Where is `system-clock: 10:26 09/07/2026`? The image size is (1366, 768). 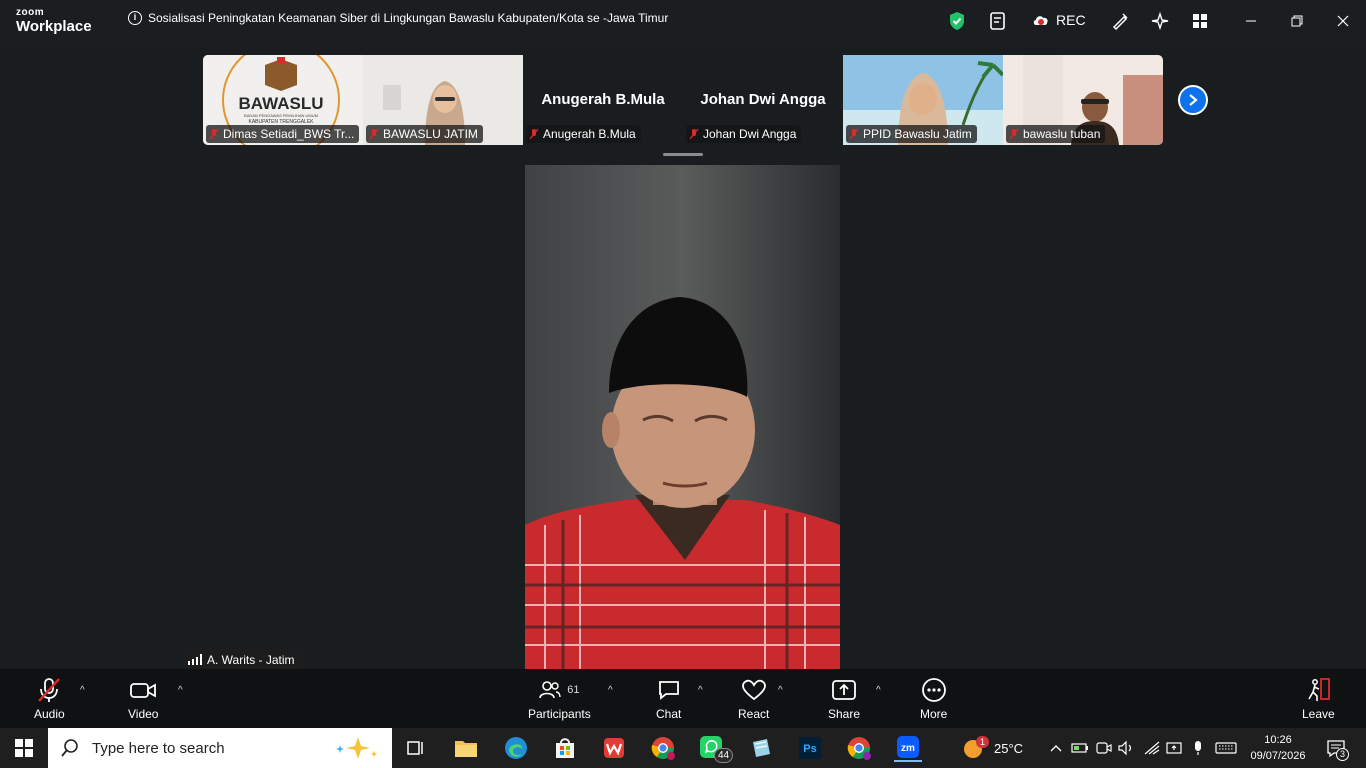 system-clock: 10:26 09/07/2026 is located at coordinates (1278, 748).